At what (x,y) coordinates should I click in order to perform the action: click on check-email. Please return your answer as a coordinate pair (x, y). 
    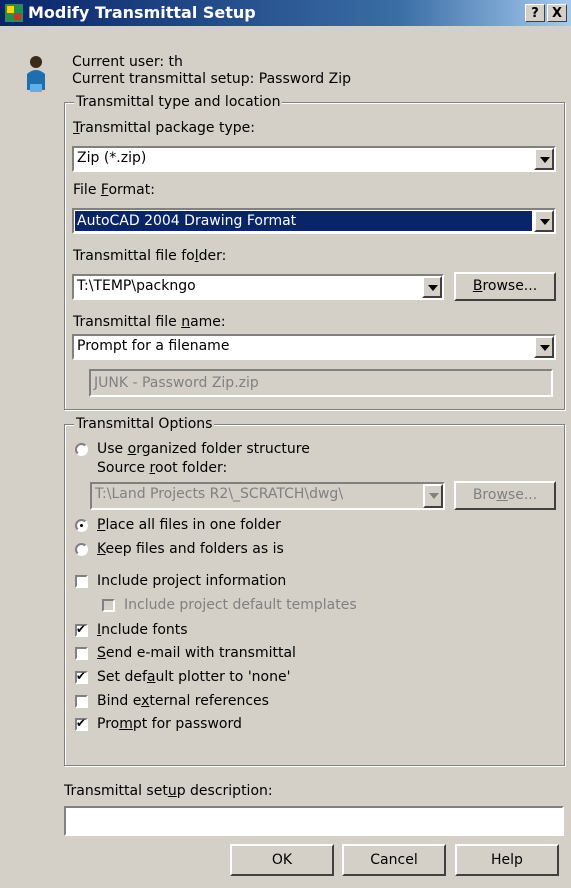
    Looking at the image, I should click on (81, 653).